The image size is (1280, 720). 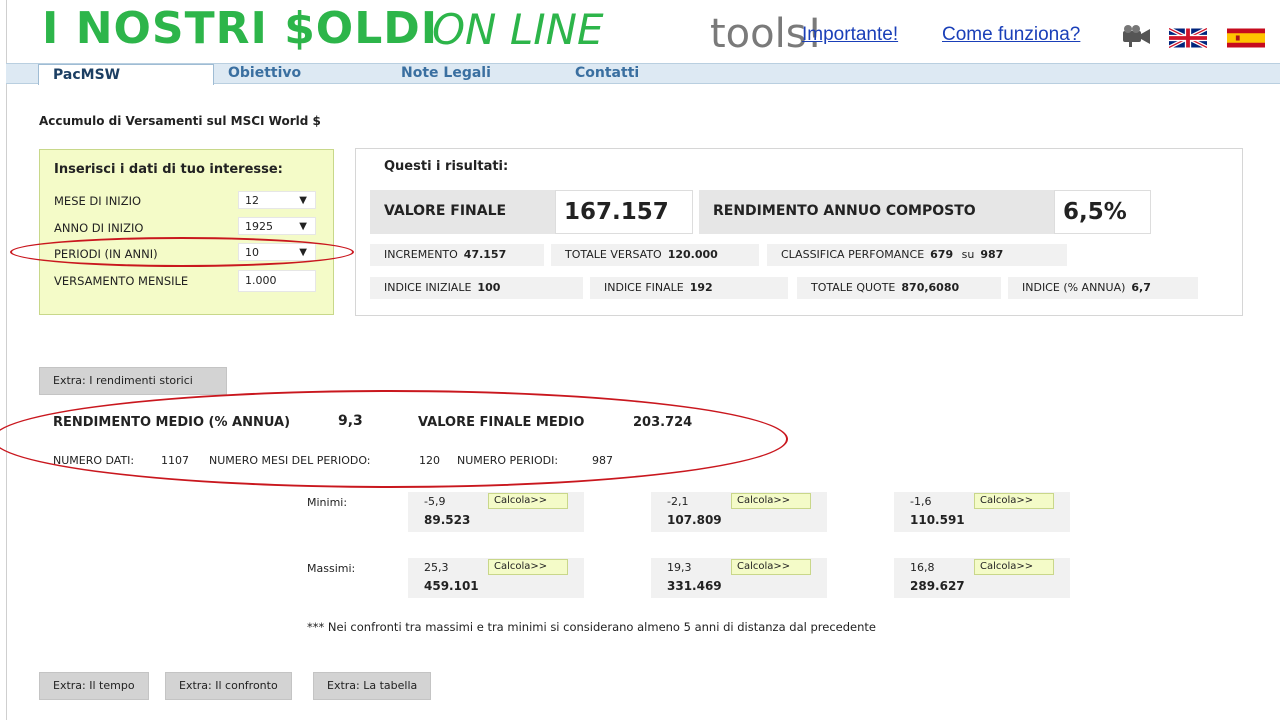 I want to click on mese-inizio-select: 12 ▼, so click(x=277, y=200).